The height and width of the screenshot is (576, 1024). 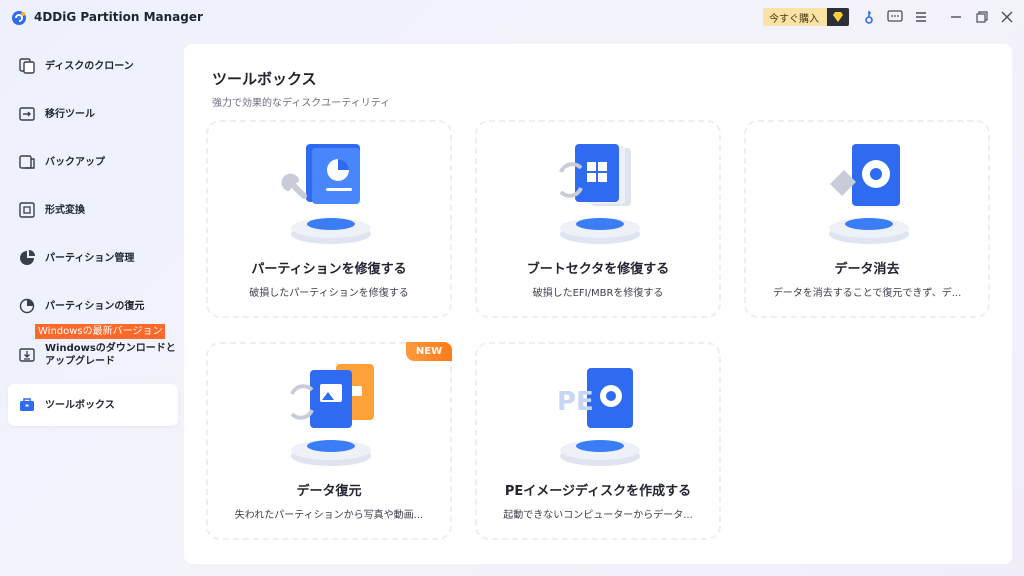 What do you see at coordinates (70, 114) in the screenshot?
I see `sidebar-item-label: 移行ツール` at bounding box center [70, 114].